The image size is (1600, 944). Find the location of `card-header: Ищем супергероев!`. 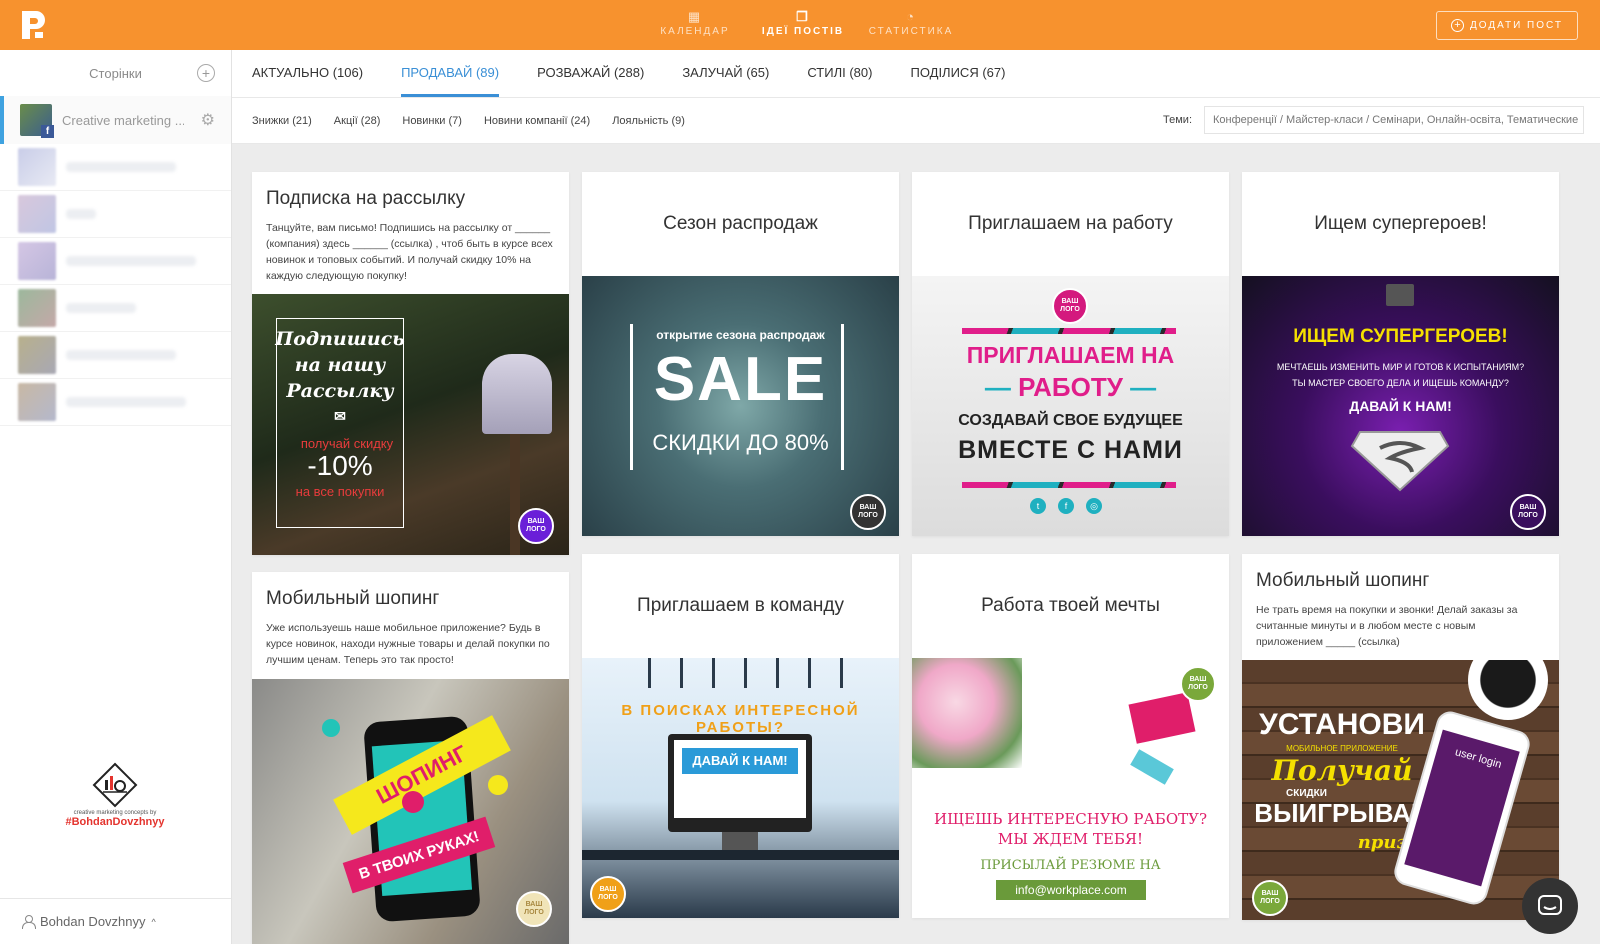

card-header: Ищем супергероев! is located at coordinates (1400, 224).